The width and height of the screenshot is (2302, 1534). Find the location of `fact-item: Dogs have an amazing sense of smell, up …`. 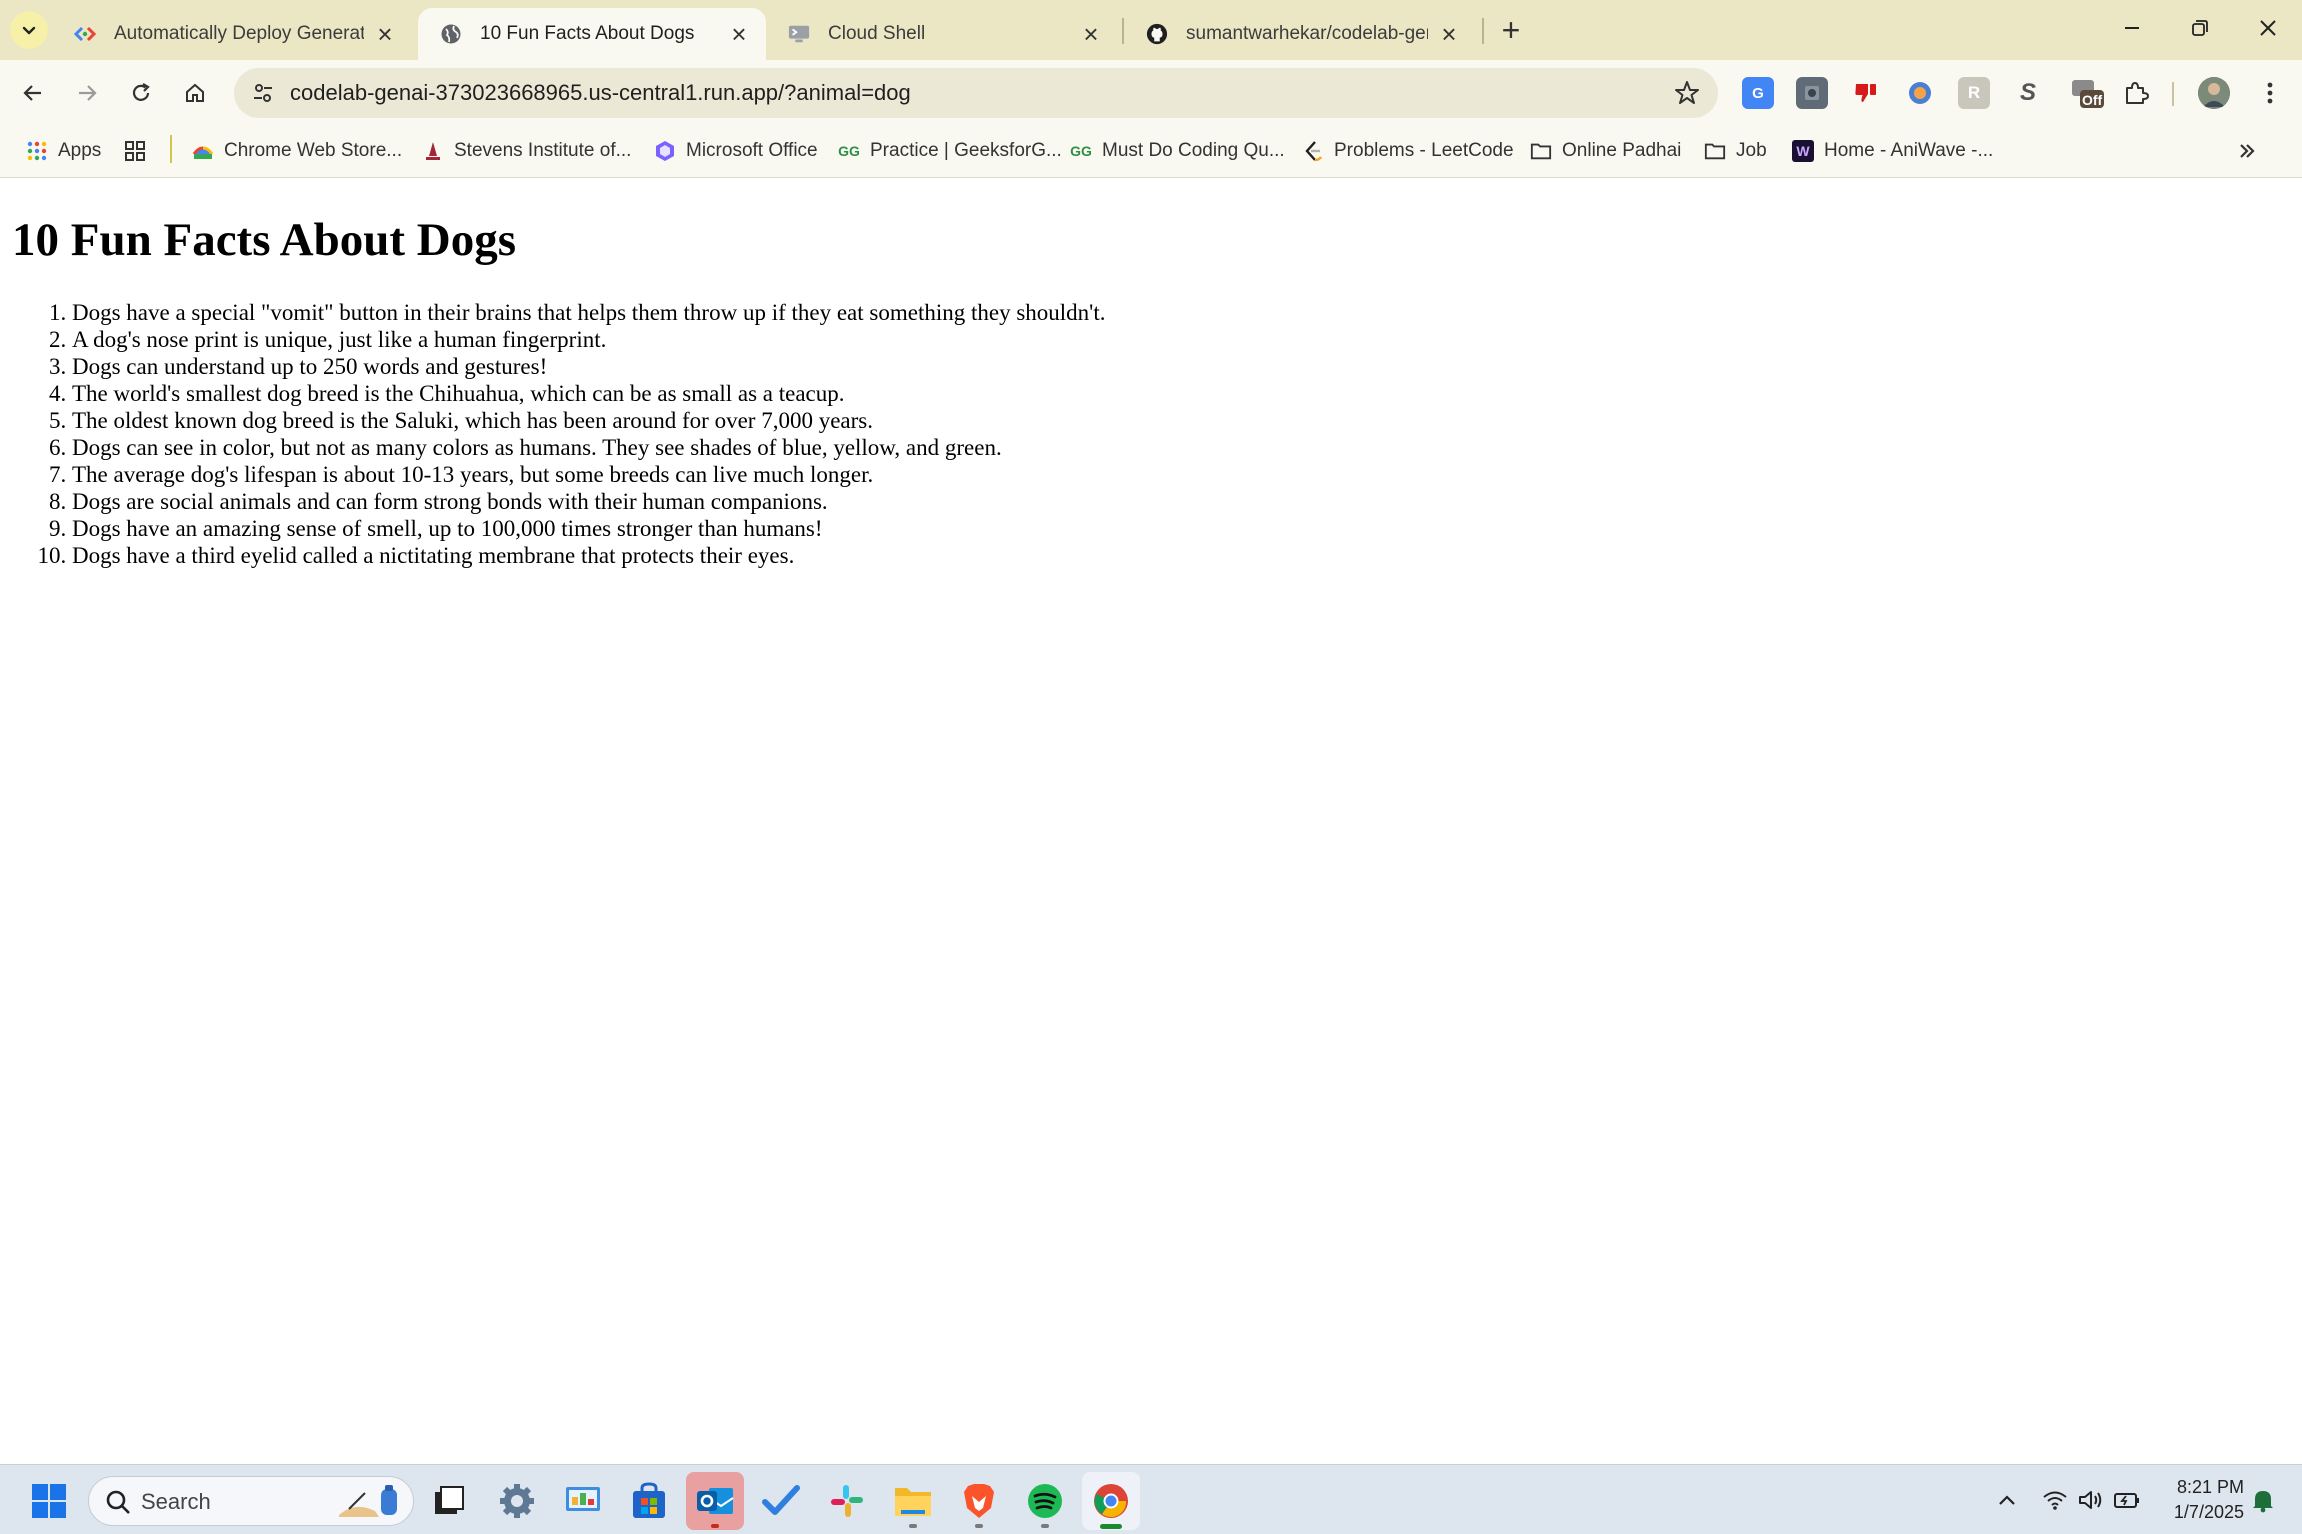

fact-item: Dogs have an amazing sense of smell, up … is located at coordinates (588, 528).